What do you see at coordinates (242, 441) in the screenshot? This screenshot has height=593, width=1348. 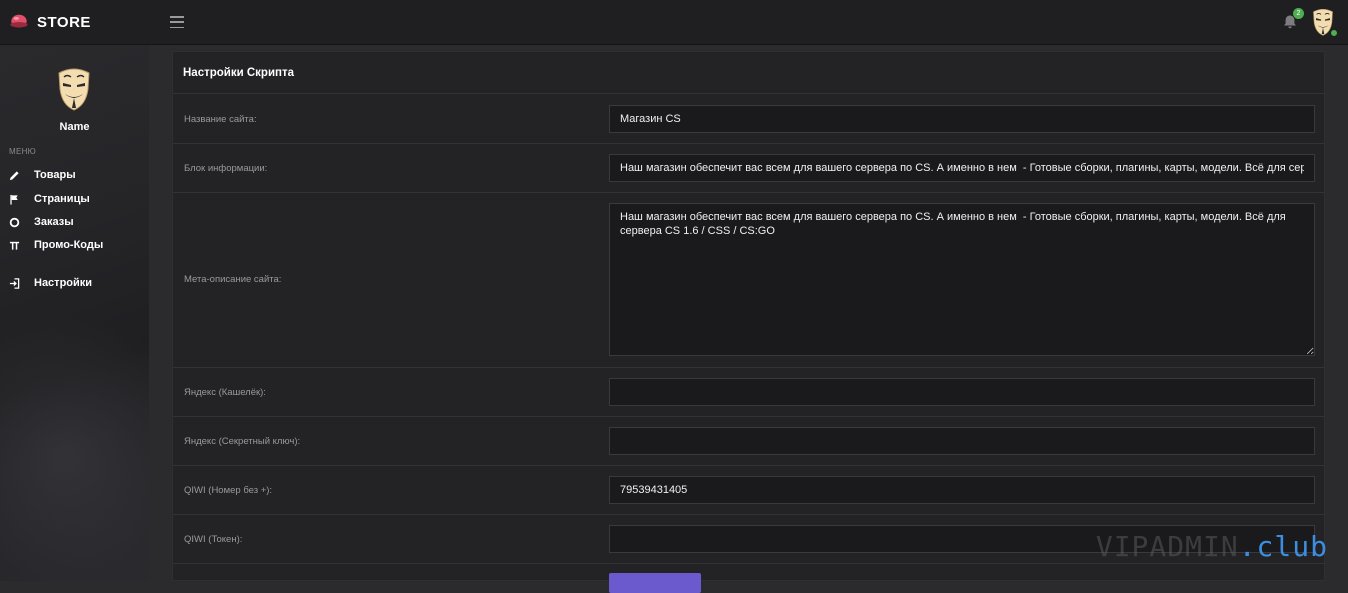 I see `field-label: Яндекс (Секретный ключ):` at bounding box center [242, 441].